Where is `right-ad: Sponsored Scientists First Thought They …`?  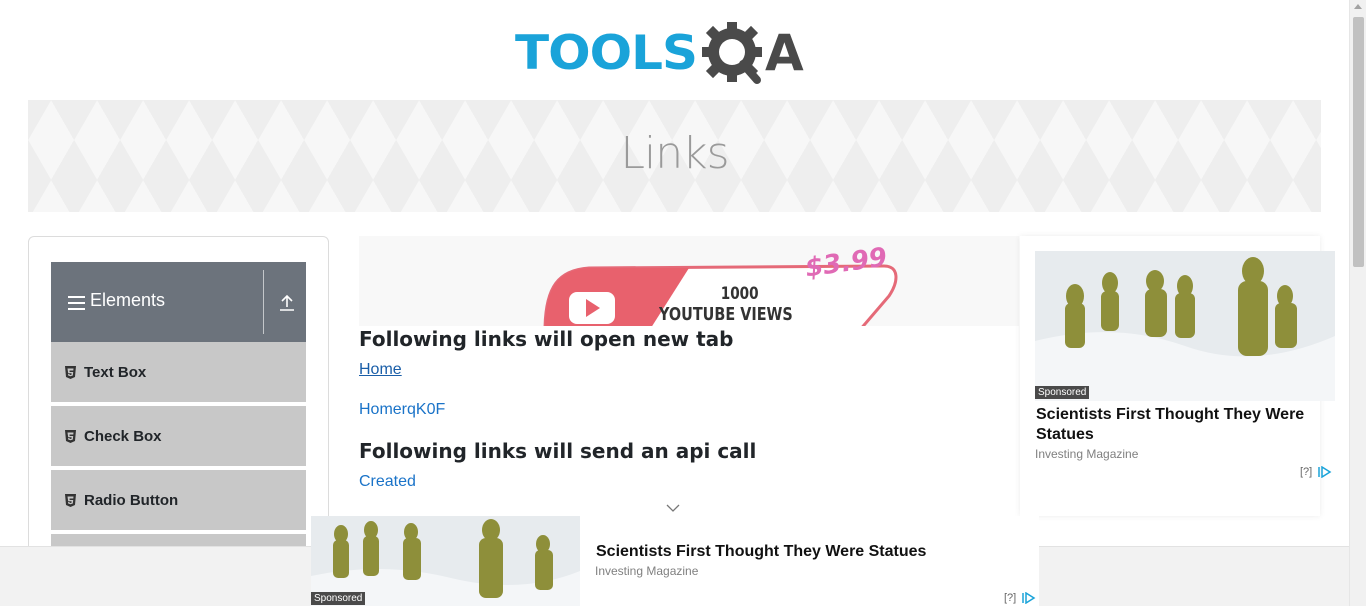
right-ad: Sponsored Scientists First Thought They … is located at coordinates (1177, 376).